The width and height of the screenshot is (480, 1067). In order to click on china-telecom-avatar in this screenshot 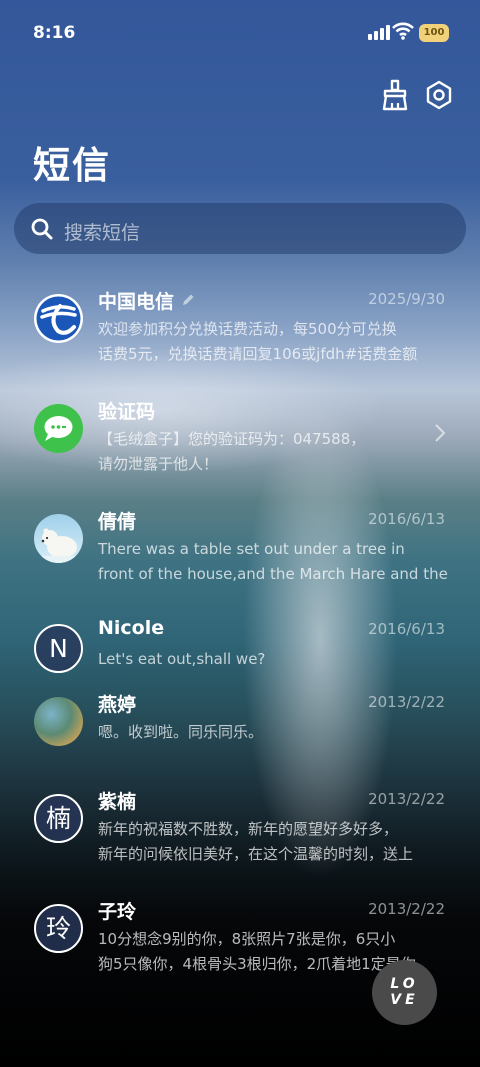, I will do `click(58, 318)`.